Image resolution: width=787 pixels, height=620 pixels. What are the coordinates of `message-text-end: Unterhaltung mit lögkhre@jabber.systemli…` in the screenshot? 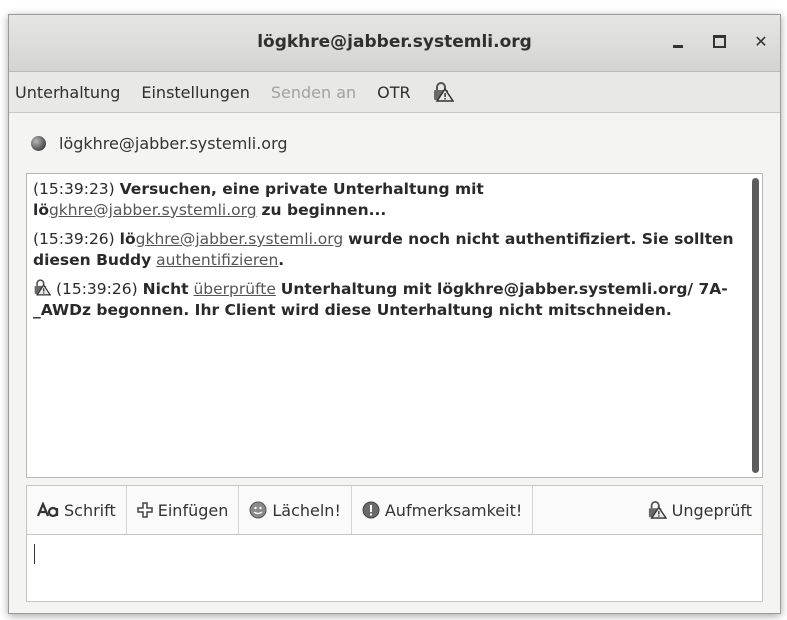 It's located at (380, 299).